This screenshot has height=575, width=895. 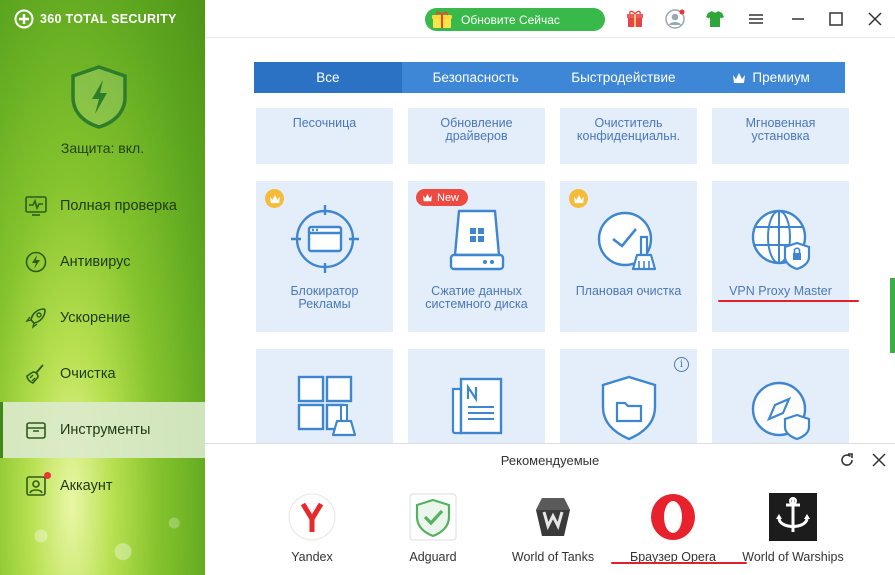 I want to click on sidebar-item-label: Инструменты, so click(x=105, y=430).